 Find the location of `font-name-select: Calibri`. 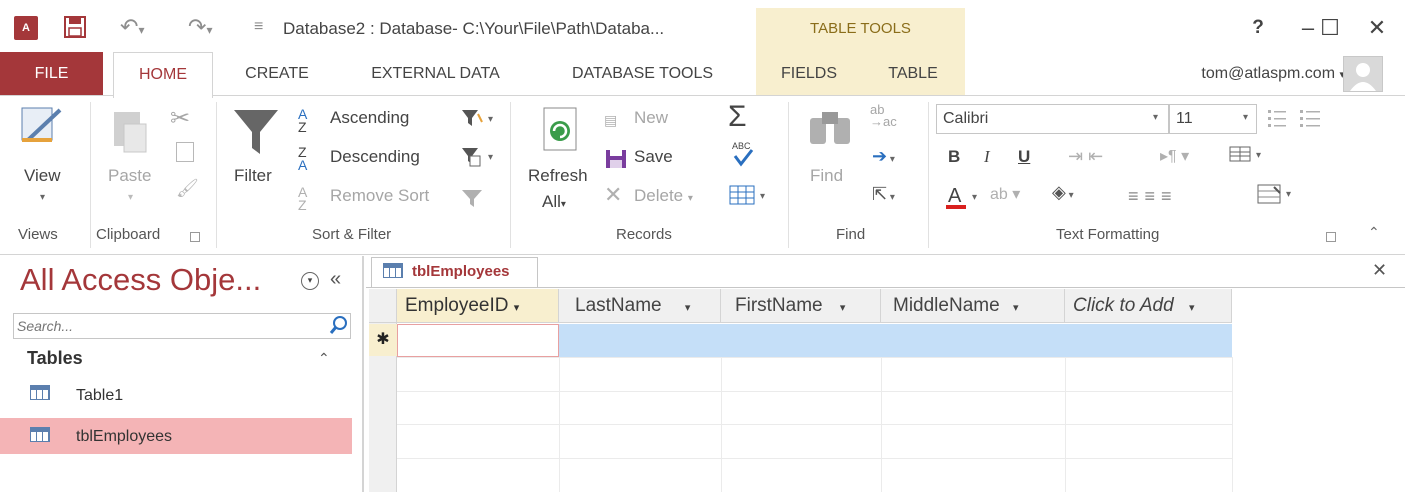

font-name-select: Calibri is located at coordinates (1052, 119).